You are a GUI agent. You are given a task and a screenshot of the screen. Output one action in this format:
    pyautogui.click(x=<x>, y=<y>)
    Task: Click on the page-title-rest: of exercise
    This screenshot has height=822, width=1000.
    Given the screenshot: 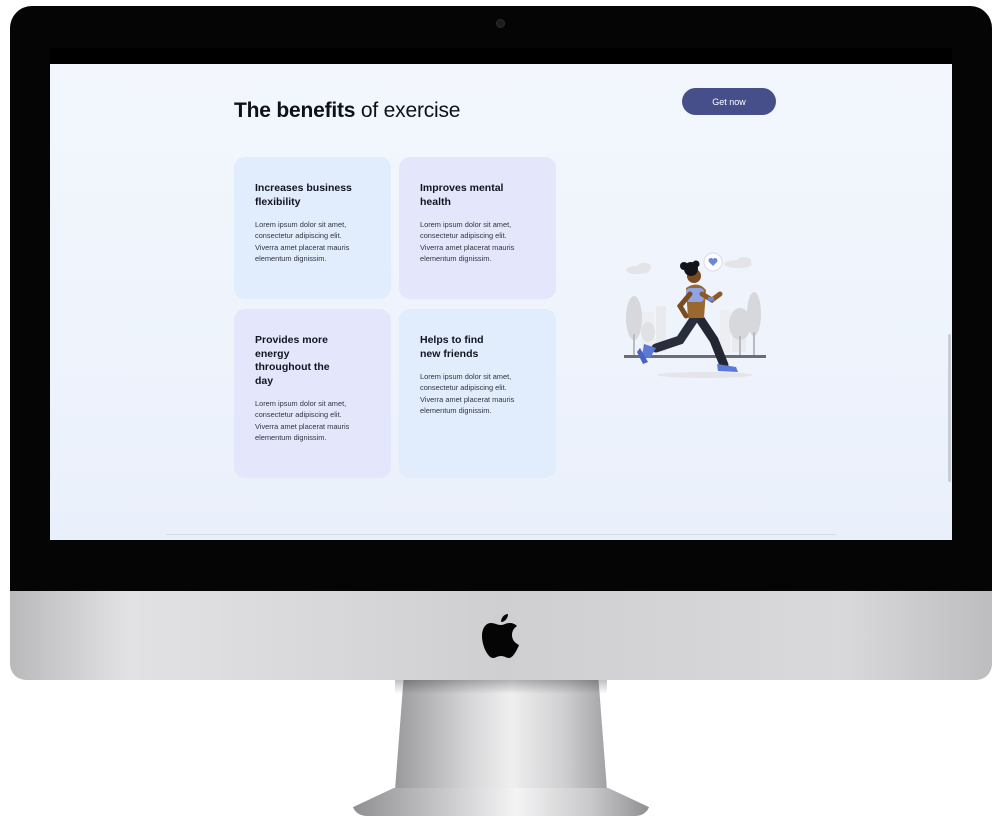 What is the action you would take?
    pyautogui.click(x=408, y=110)
    